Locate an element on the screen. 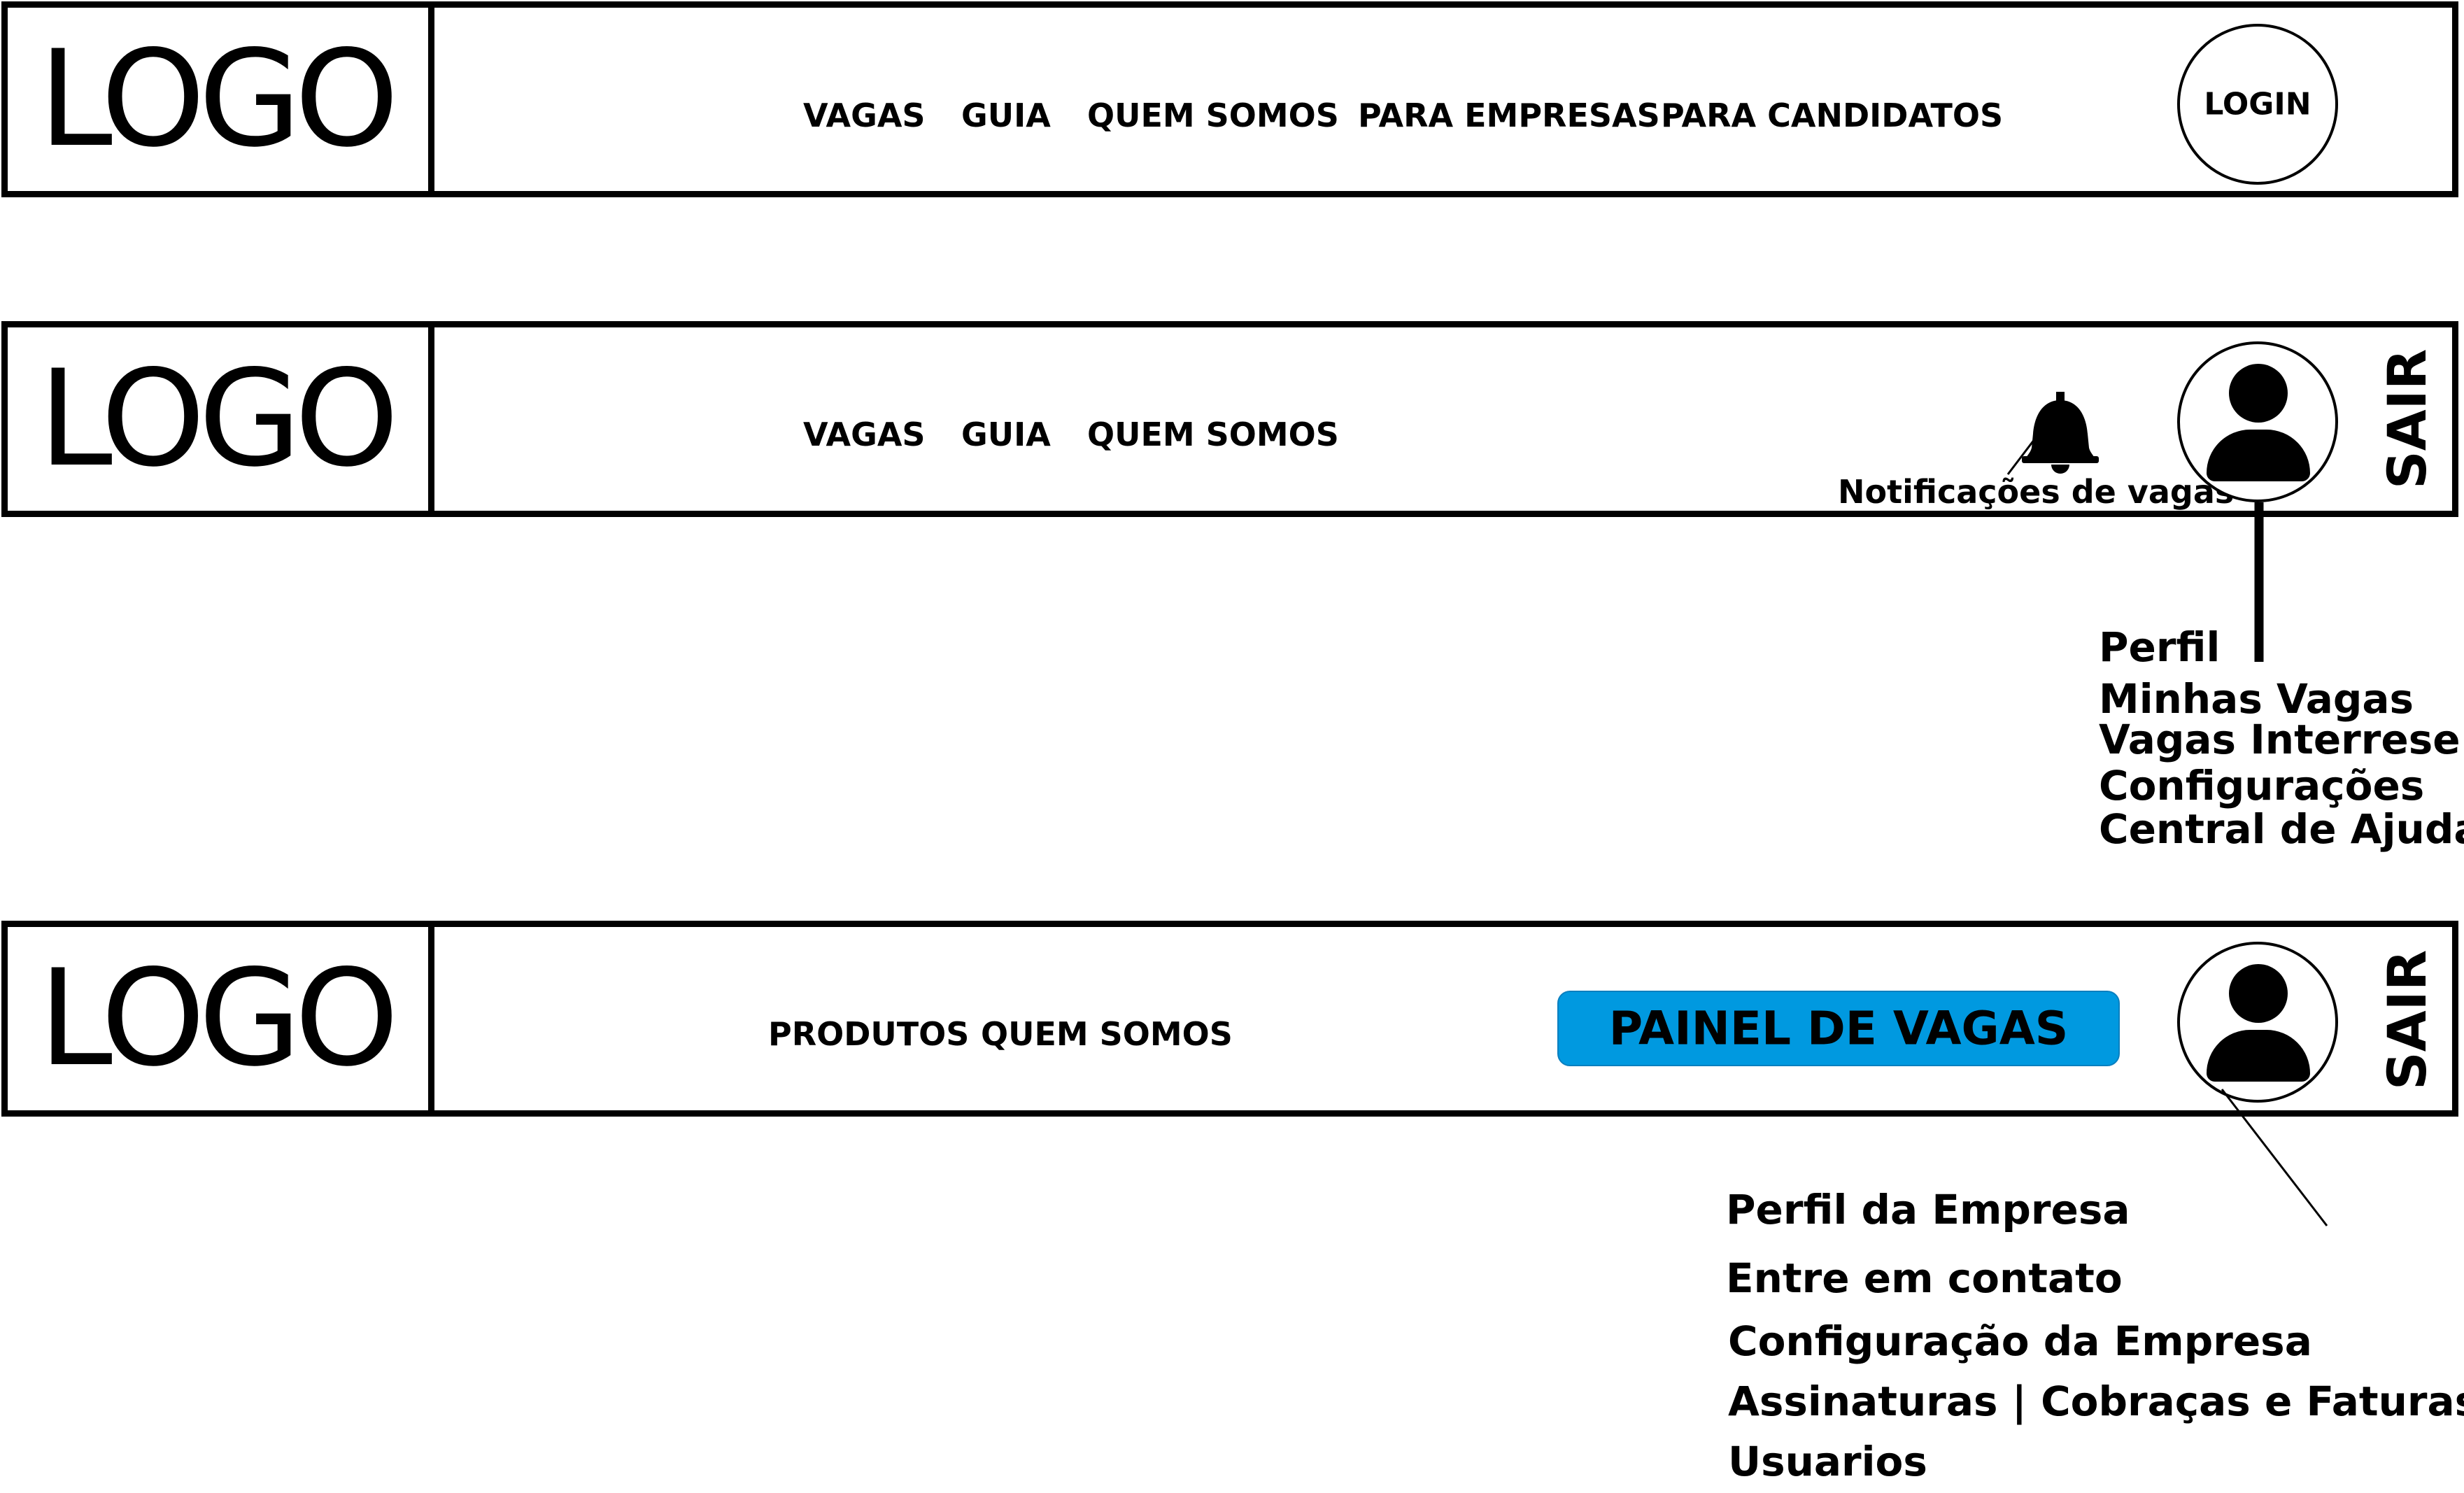  login-label: LOGIN is located at coordinates (2257, 104).